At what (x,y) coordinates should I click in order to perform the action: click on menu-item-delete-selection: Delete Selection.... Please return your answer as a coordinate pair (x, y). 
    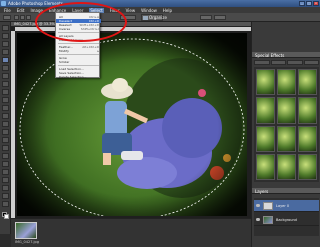
    Looking at the image, I should click on (78, 77).